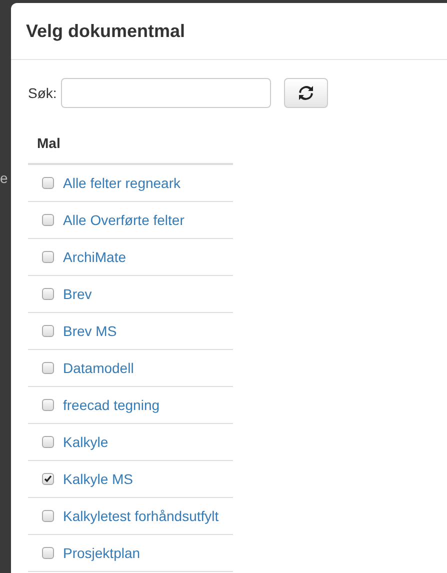  Describe the element at coordinates (90, 331) in the screenshot. I see `template-link: Brev MS` at that location.